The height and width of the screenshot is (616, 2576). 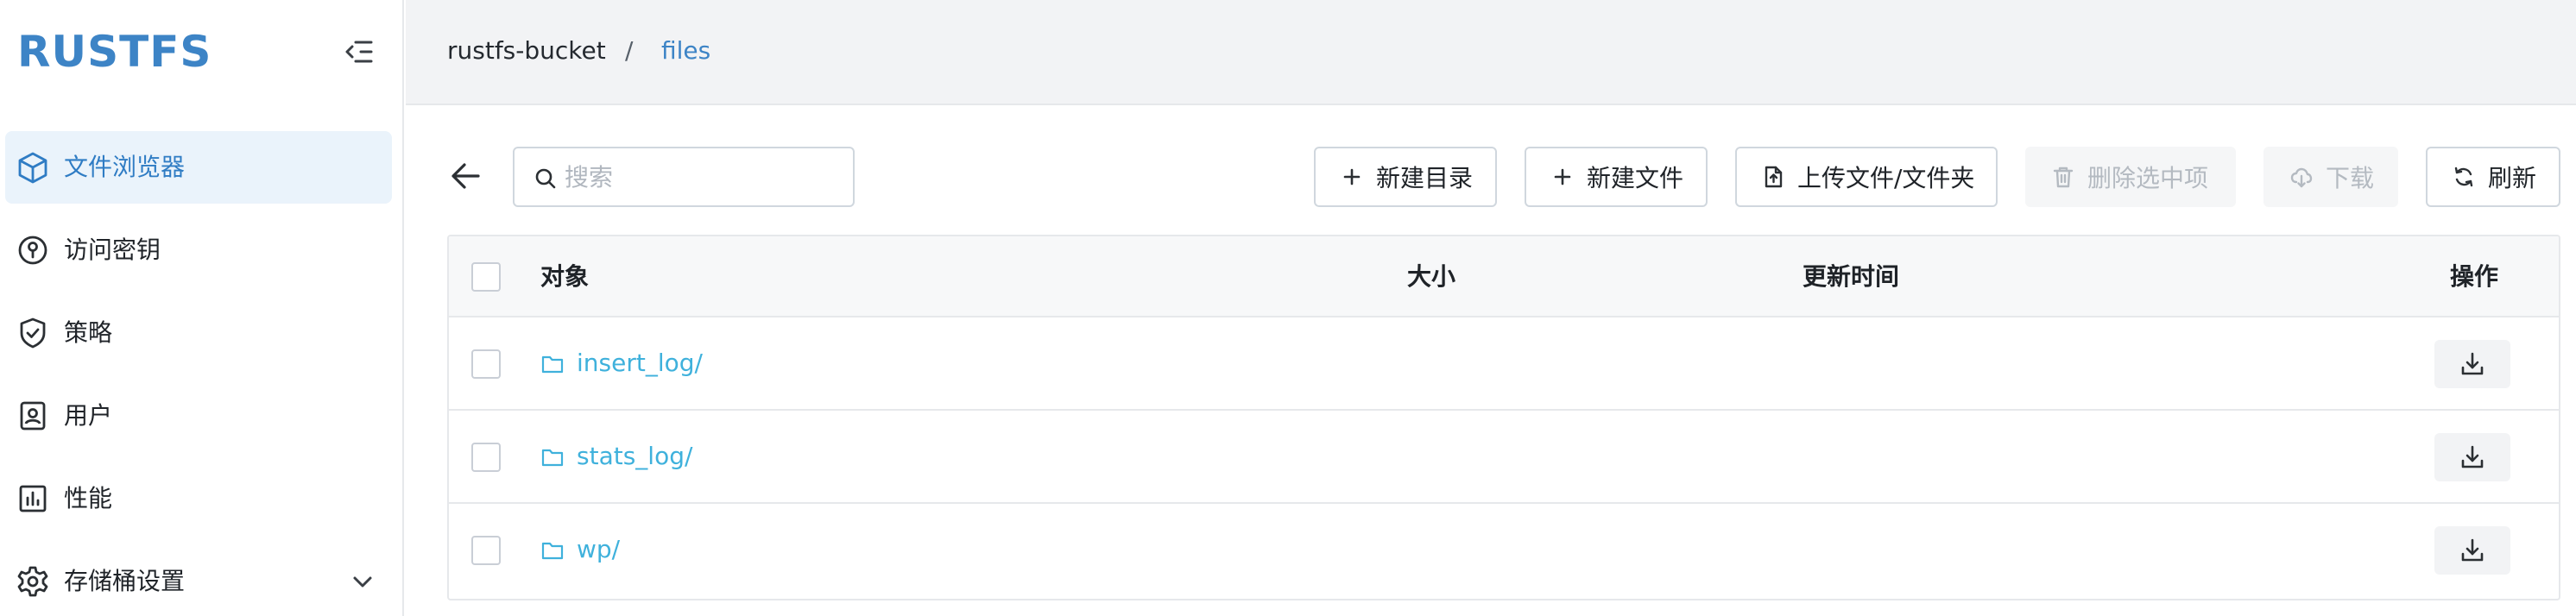 I want to click on table-row: stats_log/, so click(x=1504, y=458).